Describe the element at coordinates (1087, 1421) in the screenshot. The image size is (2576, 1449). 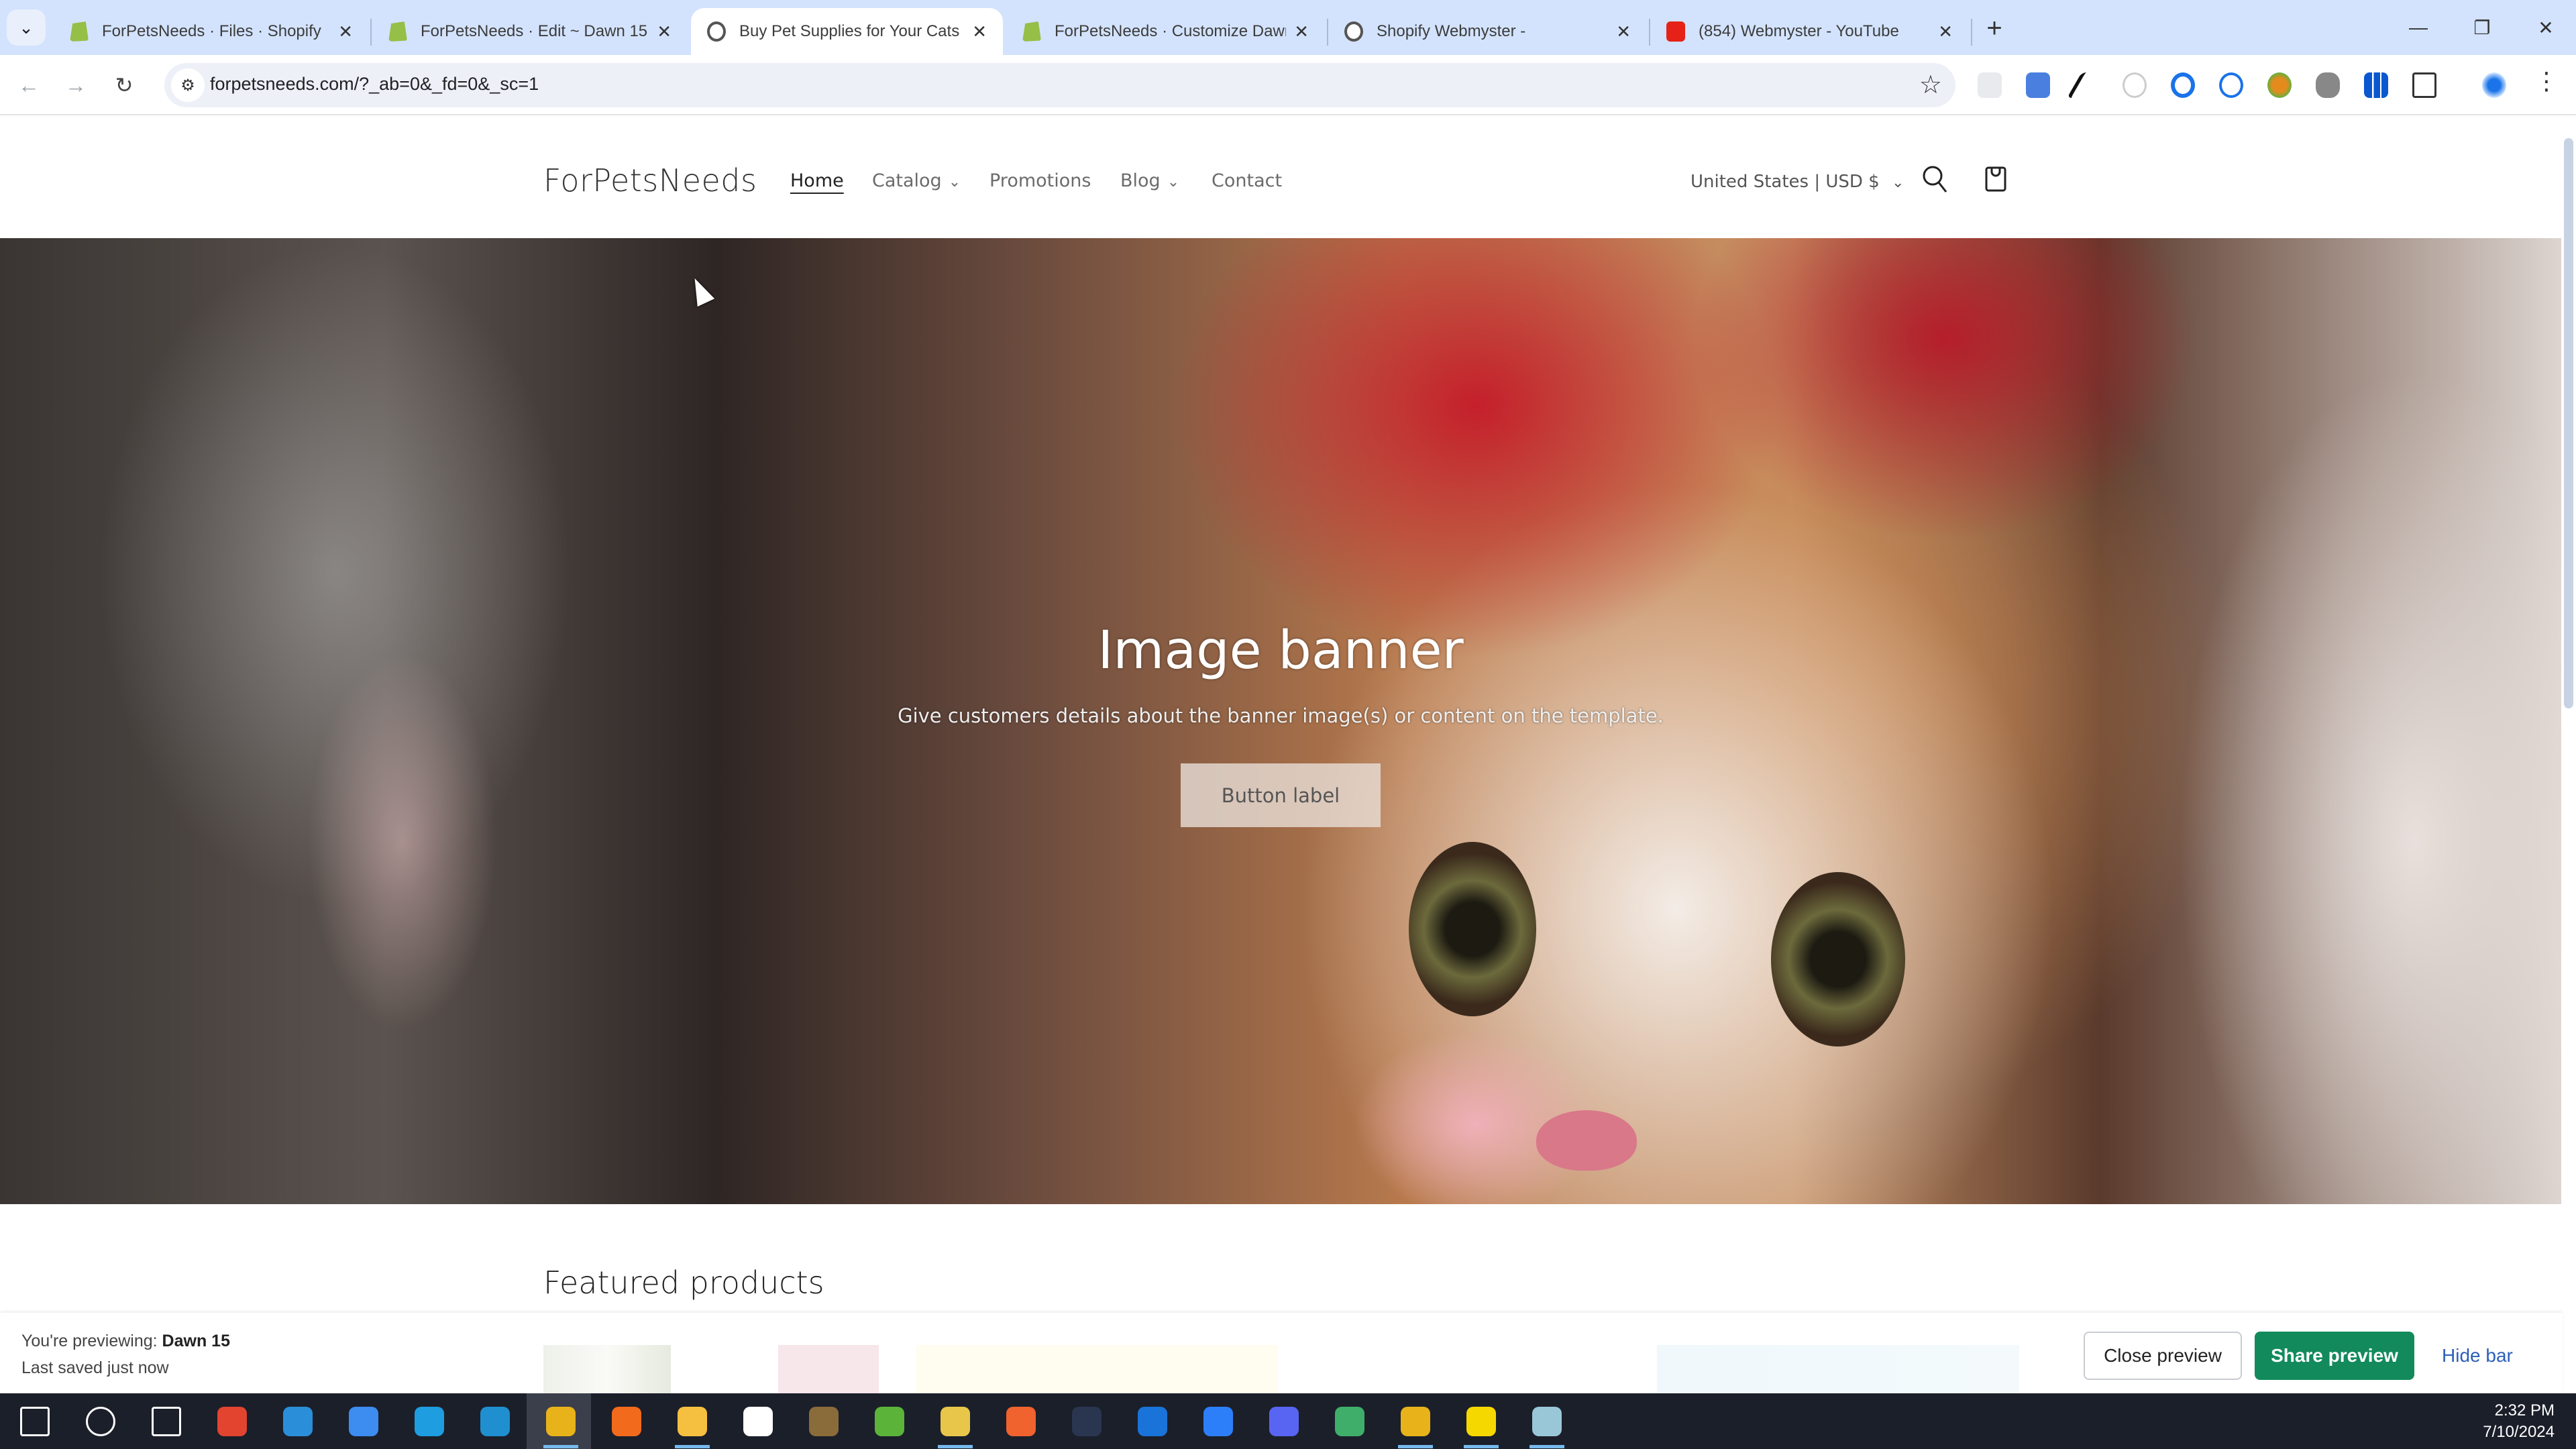
I see `app-17-icon` at that location.